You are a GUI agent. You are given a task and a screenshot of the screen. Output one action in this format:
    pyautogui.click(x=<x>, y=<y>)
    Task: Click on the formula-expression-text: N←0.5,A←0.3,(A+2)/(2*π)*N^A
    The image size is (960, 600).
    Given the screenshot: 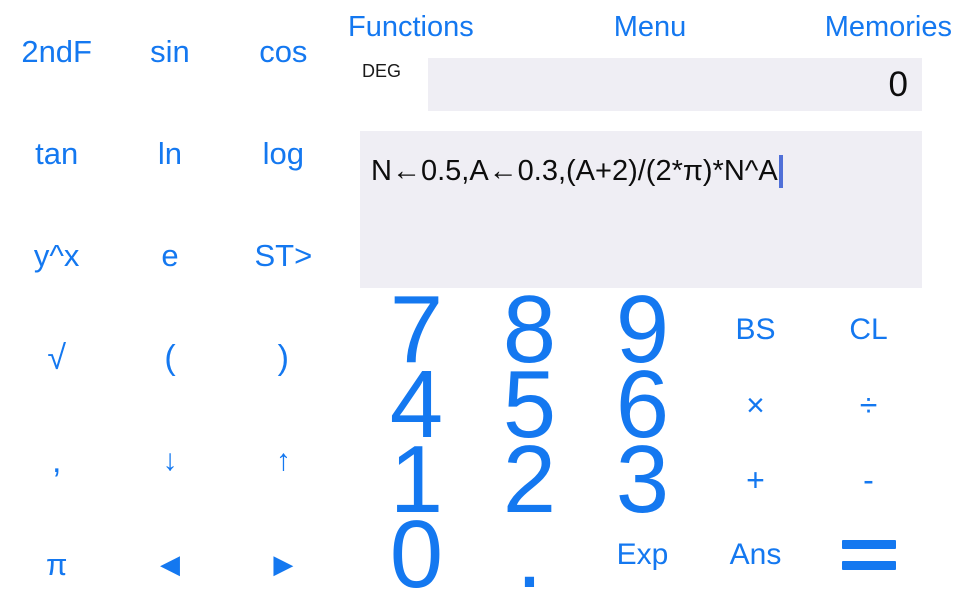 What is the action you would take?
    pyautogui.click(x=574, y=170)
    